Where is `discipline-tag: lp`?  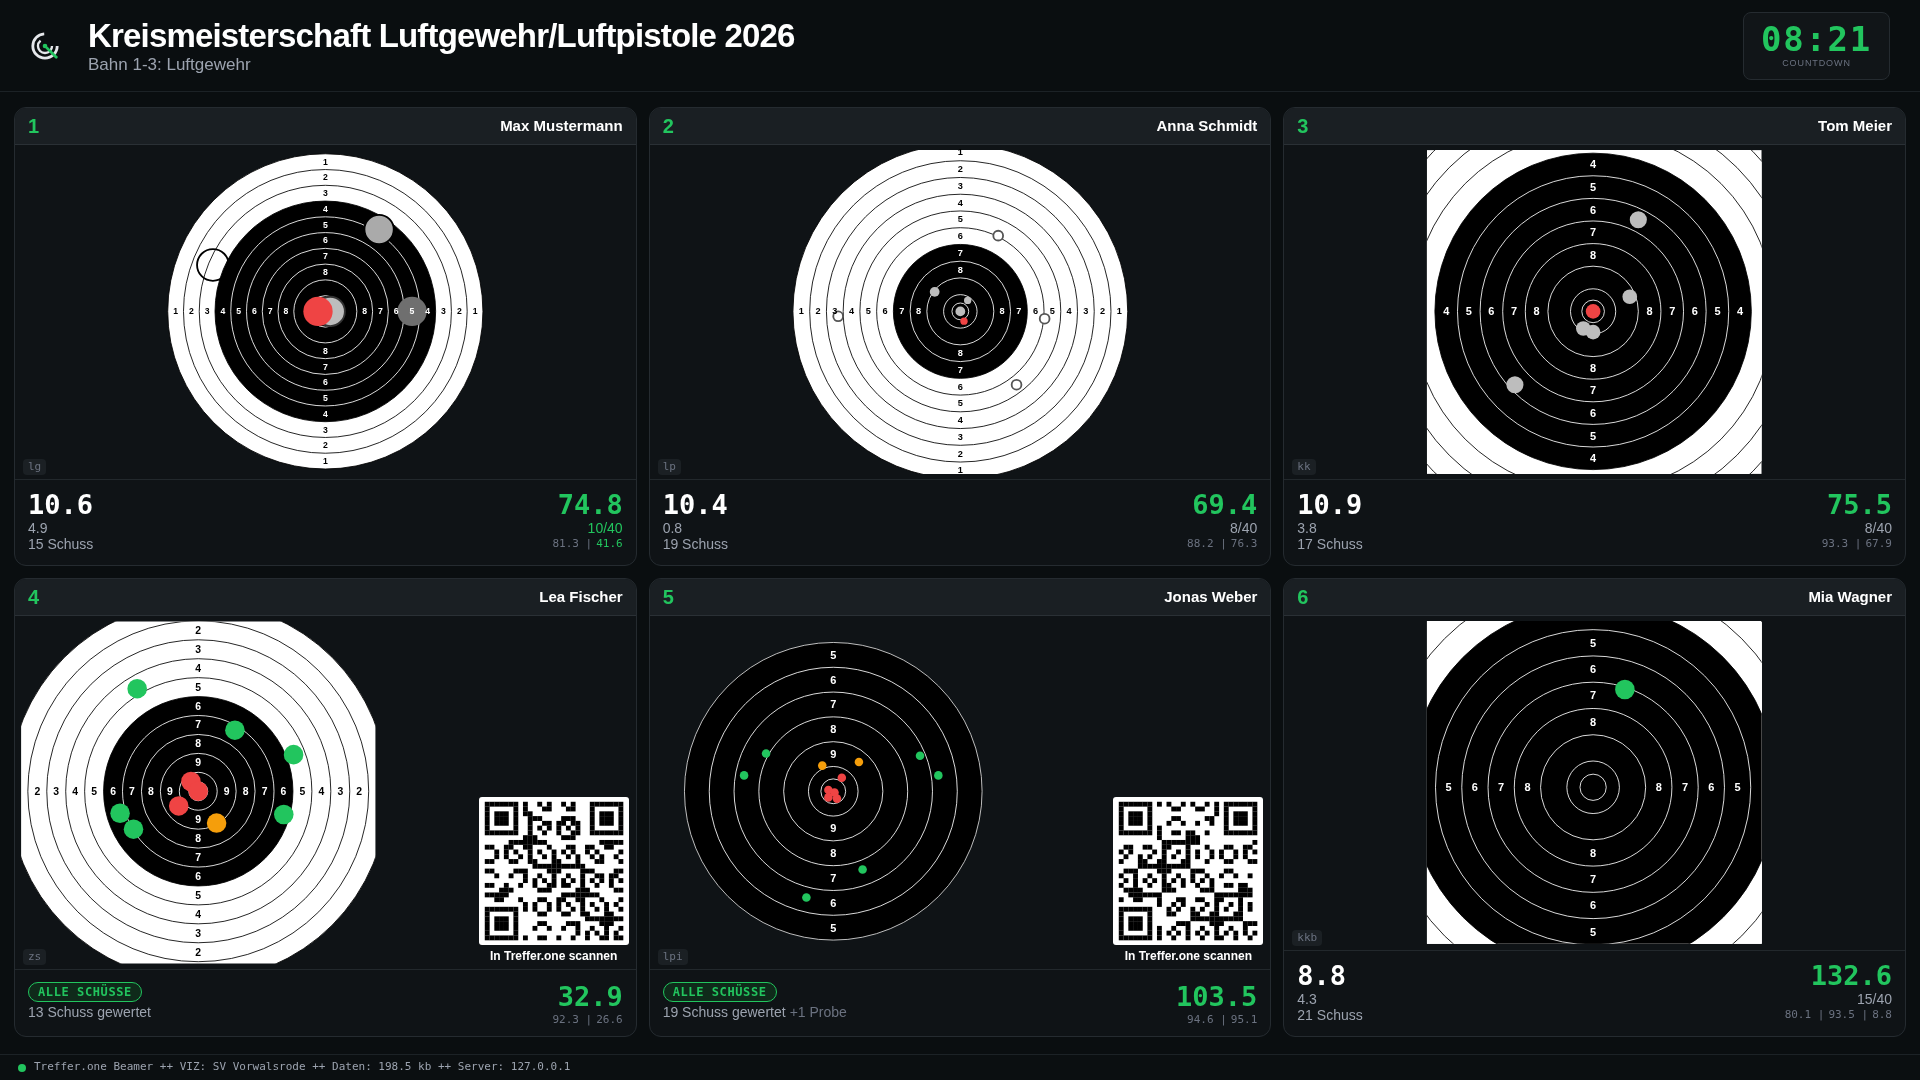 discipline-tag: lp is located at coordinates (669, 466).